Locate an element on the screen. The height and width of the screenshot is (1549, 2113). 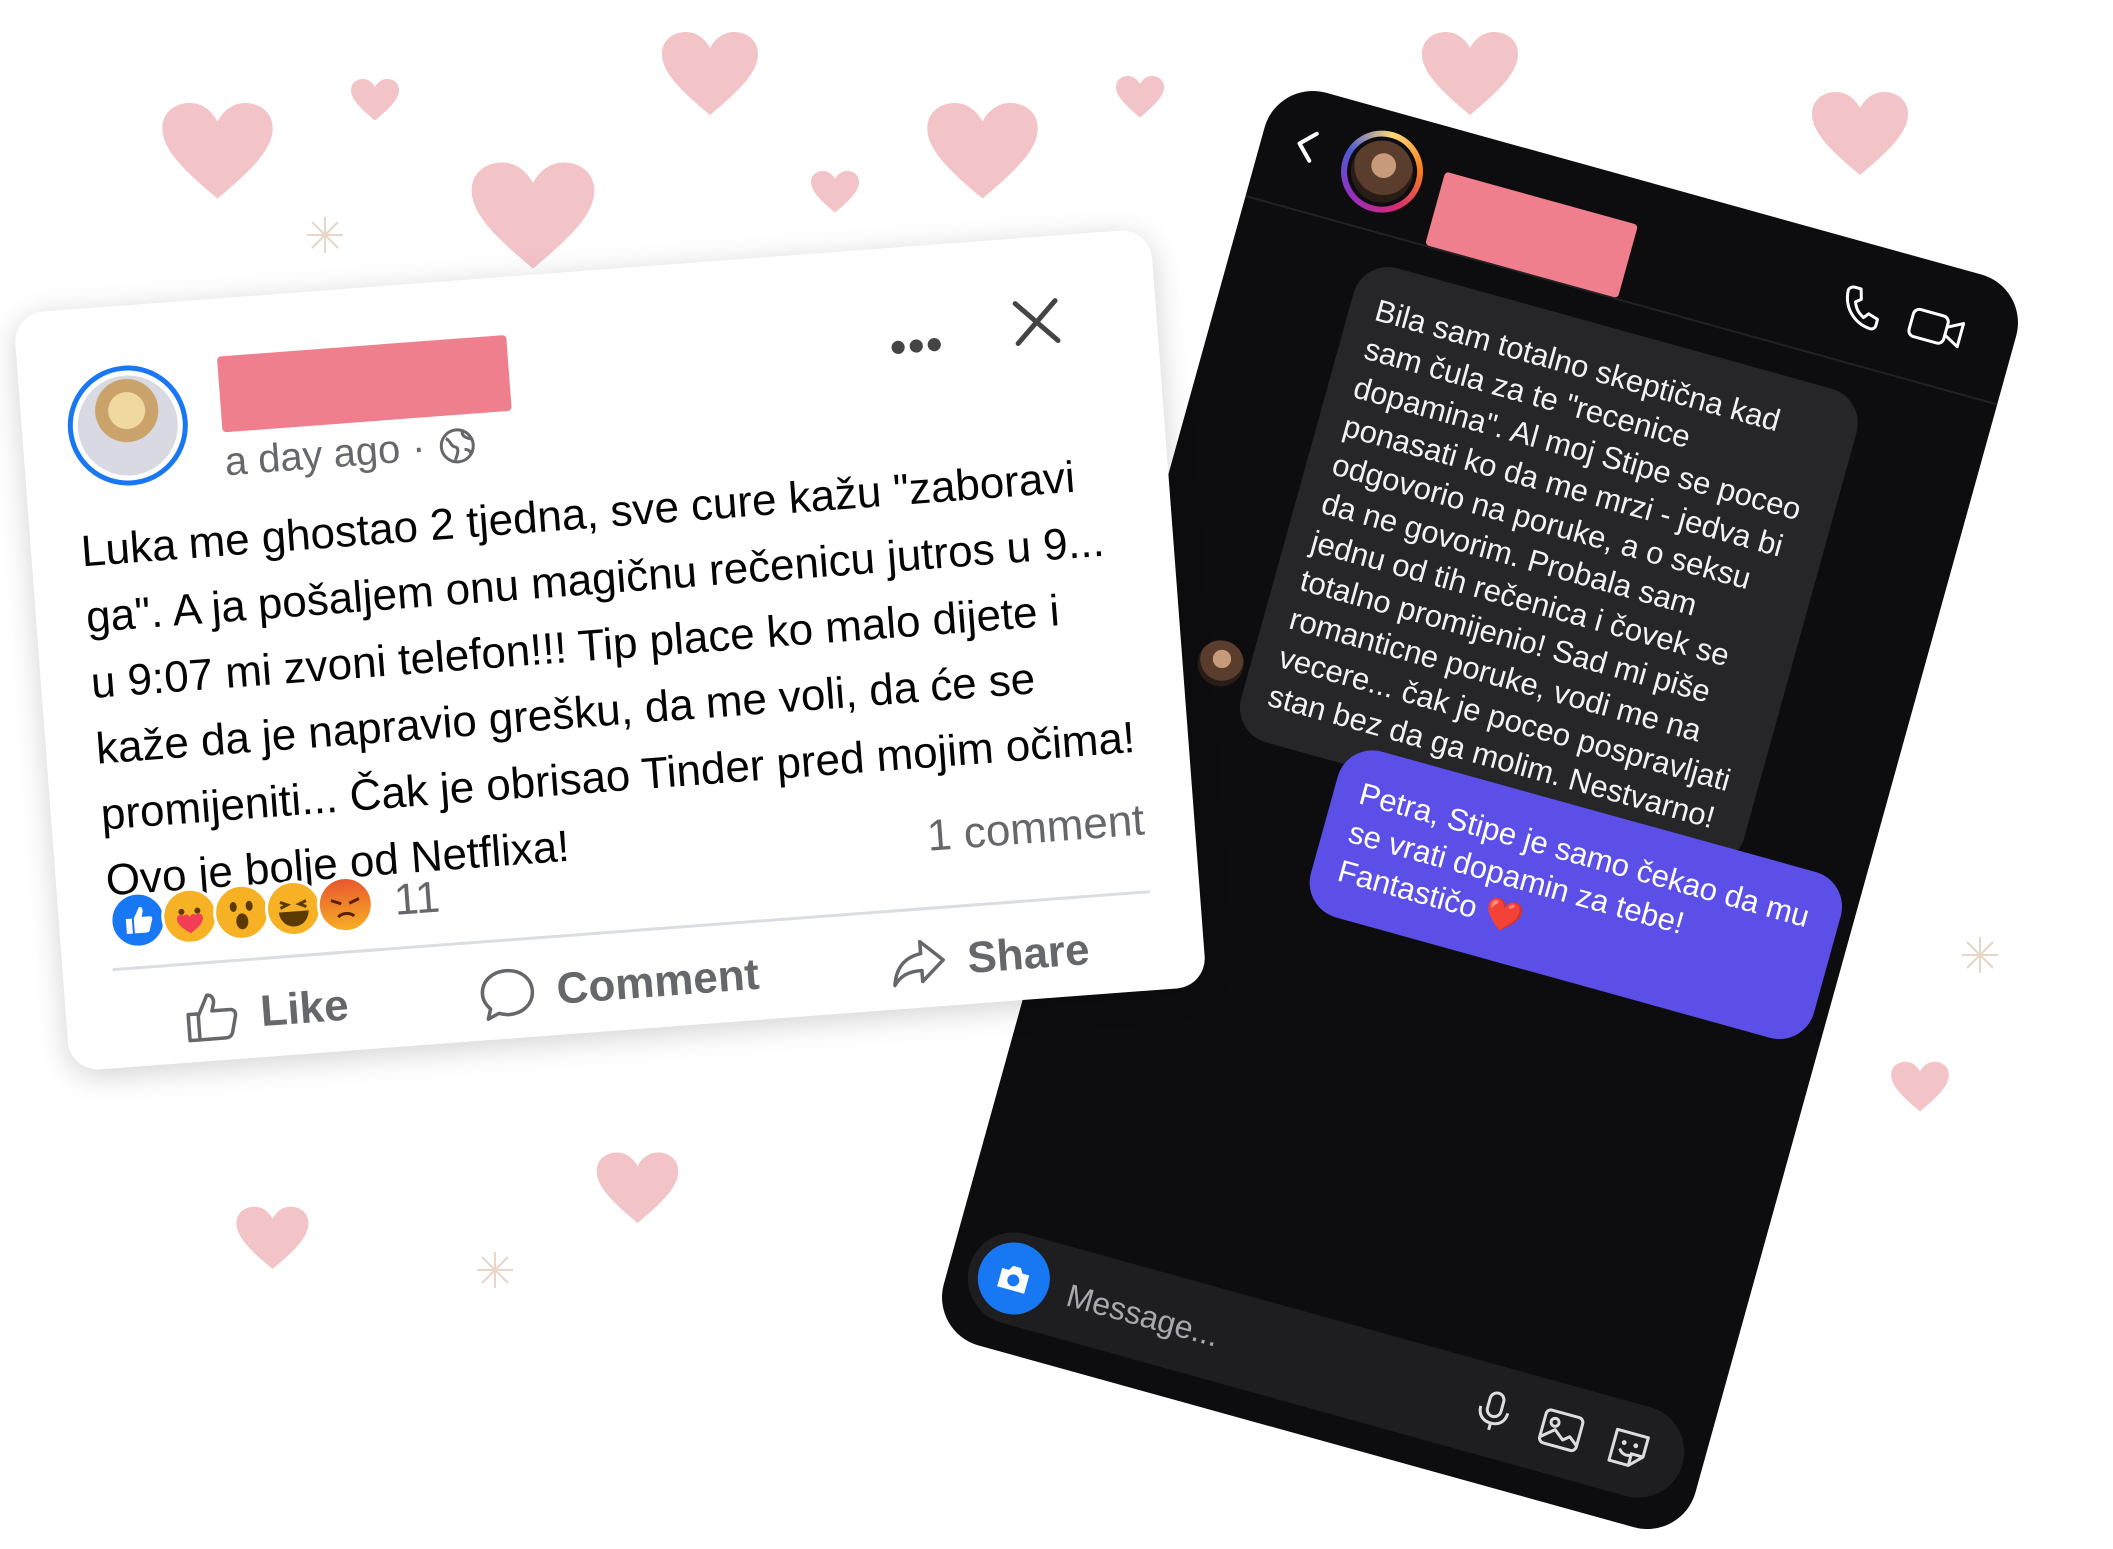
video-call-icon is located at coordinates (1936, 329).